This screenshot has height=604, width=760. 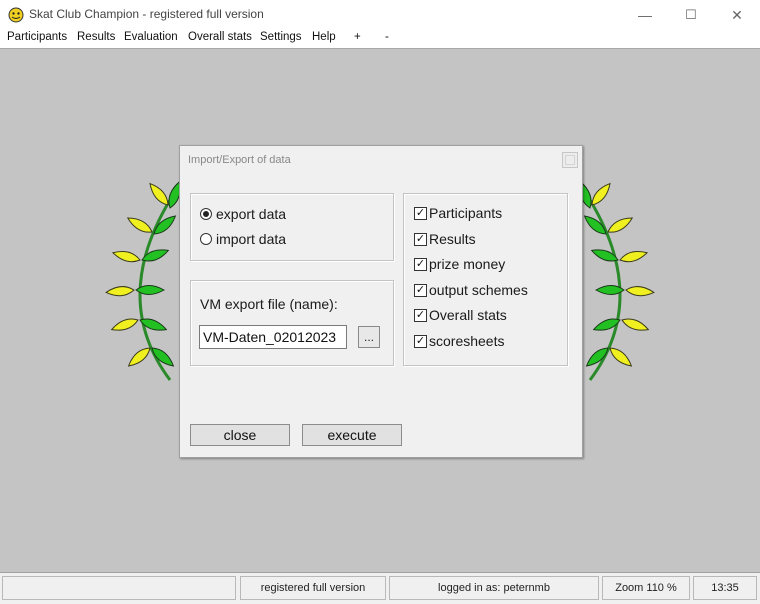 What do you see at coordinates (119, 588) in the screenshot?
I see `status-empty-cell` at bounding box center [119, 588].